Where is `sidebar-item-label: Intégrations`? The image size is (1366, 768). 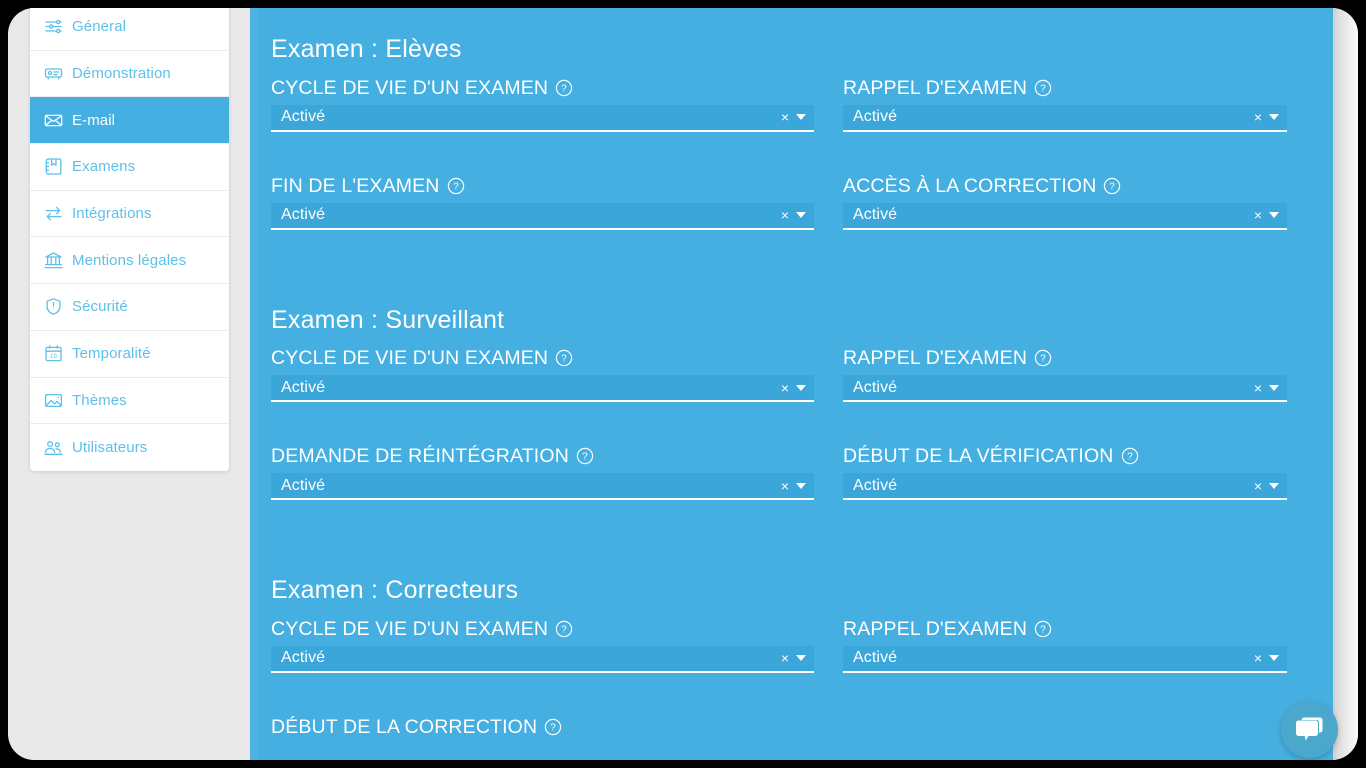 sidebar-item-label: Intégrations is located at coordinates (112, 214).